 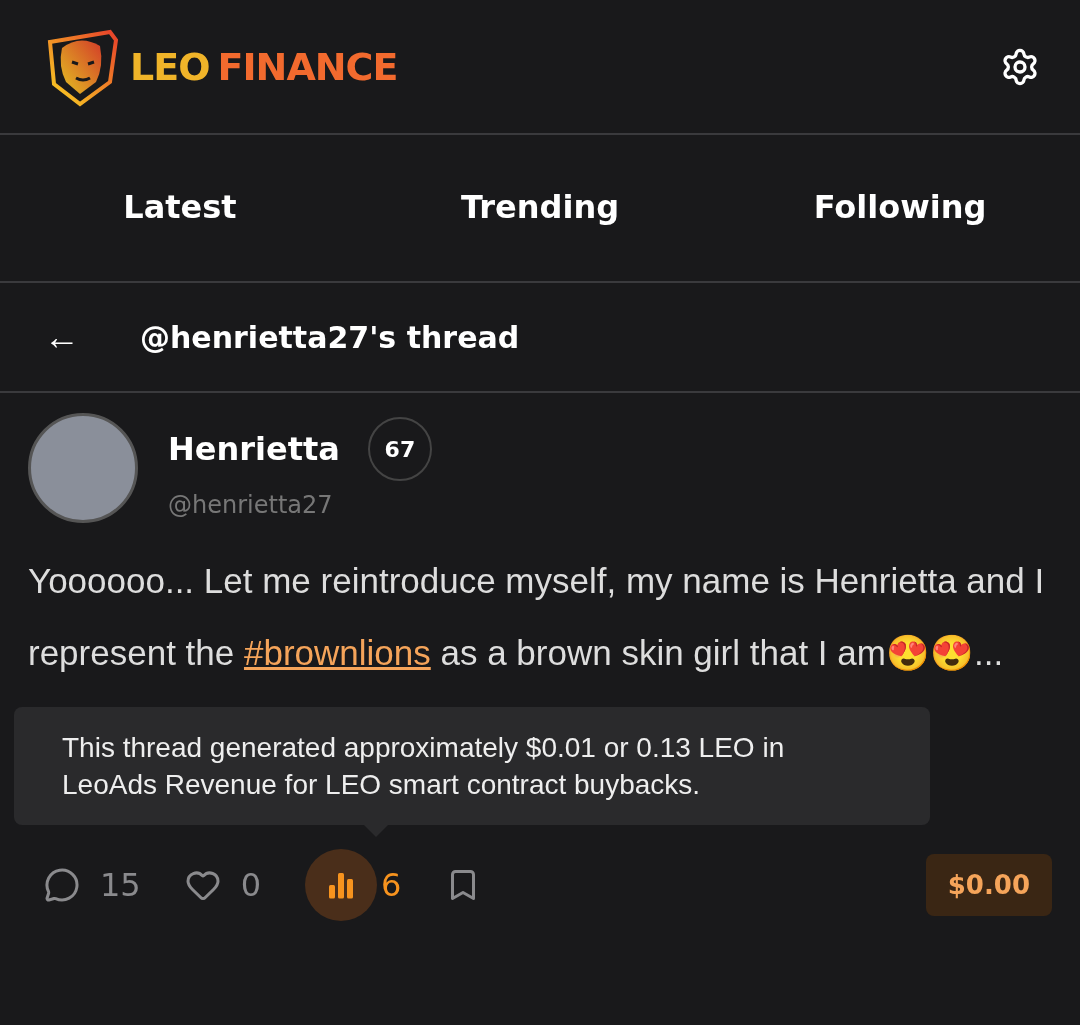 I want to click on feed-tab: Latest, so click(x=180, y=208).